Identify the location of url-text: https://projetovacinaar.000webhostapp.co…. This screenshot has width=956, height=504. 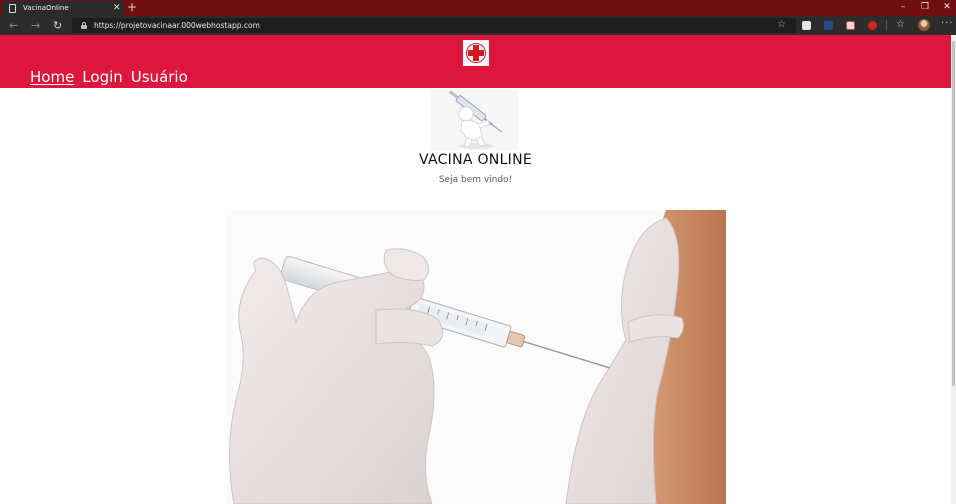
(177, 25).